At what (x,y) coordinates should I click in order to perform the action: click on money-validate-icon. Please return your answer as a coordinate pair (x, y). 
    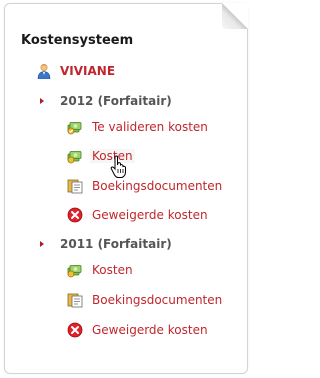
    Looking at the image, I should click on (74, 128).